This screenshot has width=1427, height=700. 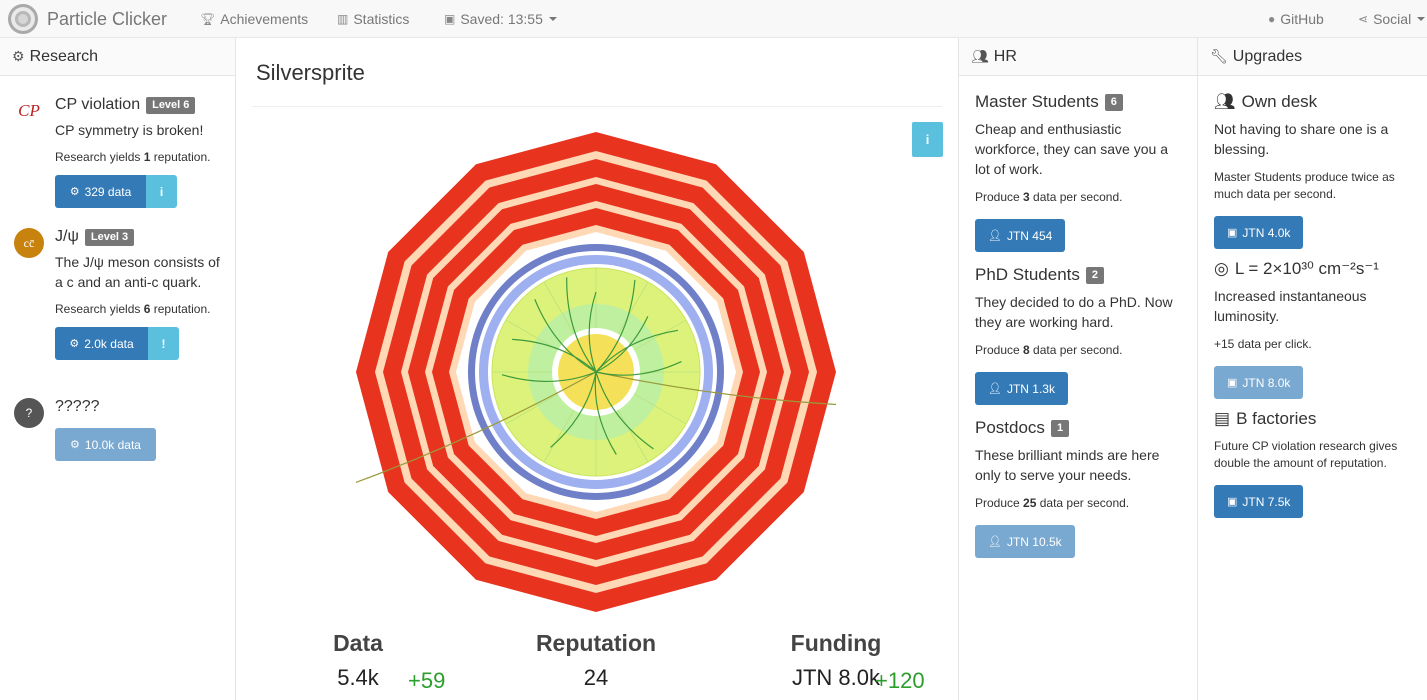 I want to click on research-heading: ⚙ Research, so click(x=117, y=57).